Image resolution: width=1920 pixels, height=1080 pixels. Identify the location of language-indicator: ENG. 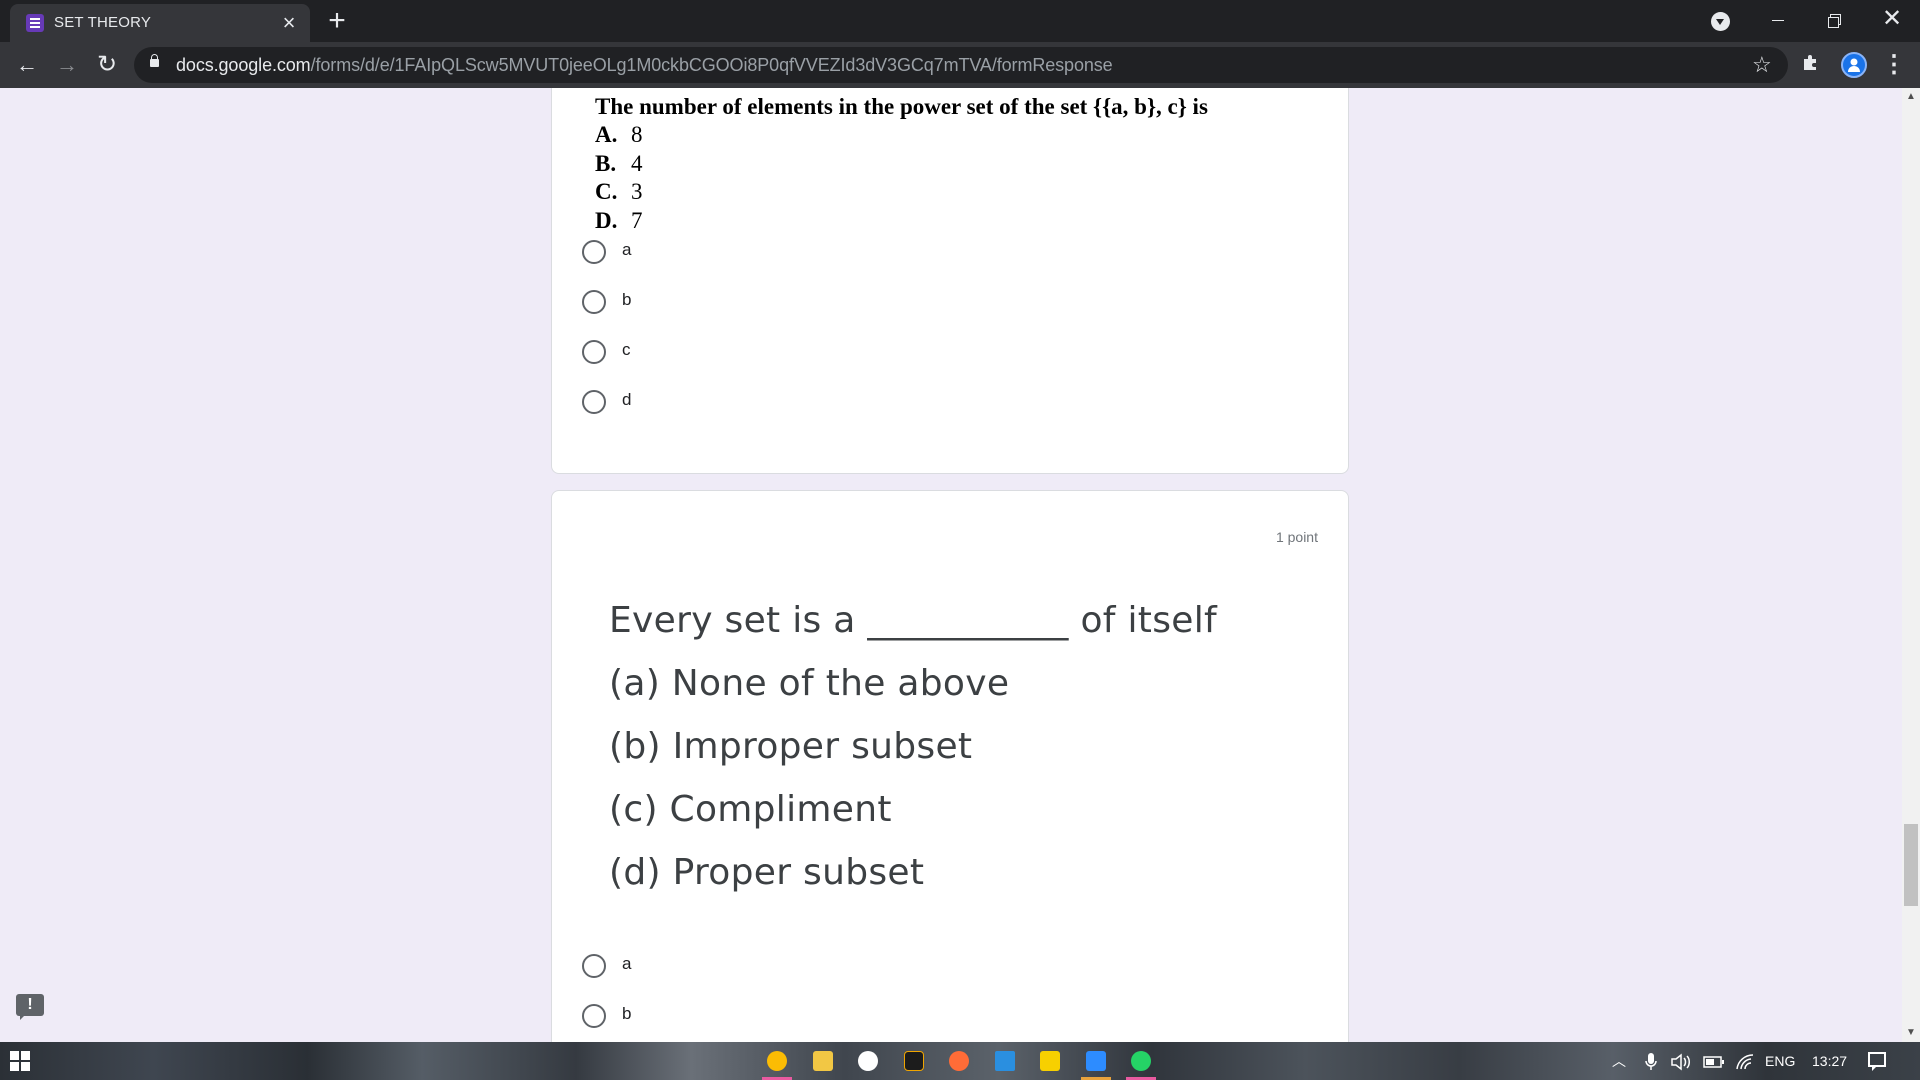
(1780, 1061).